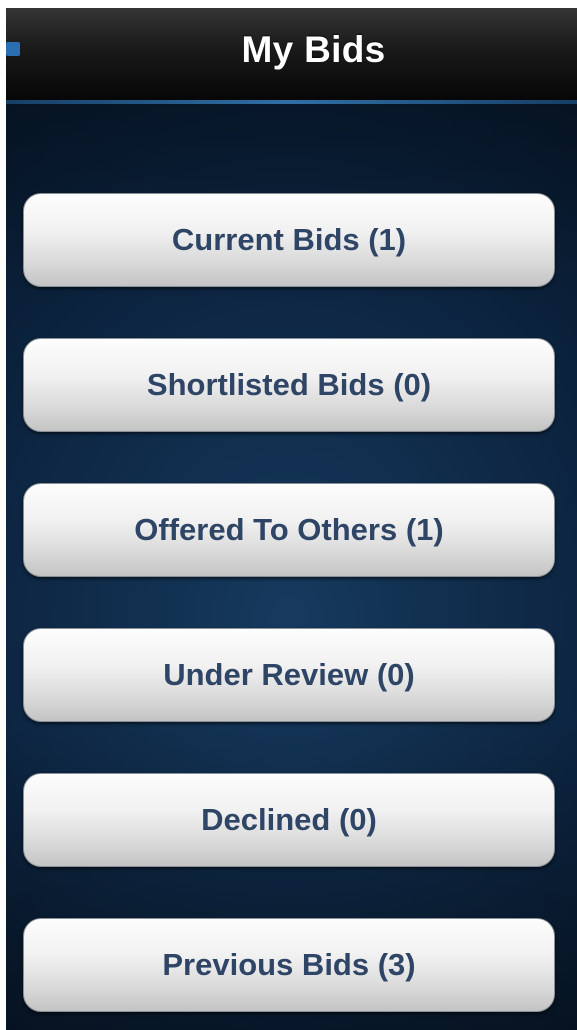 Image resolution: width=577 pixels, height=1030 pixels. What do you see at coordinates (288, 102) in the screenshot?
I see `navbar-divider` at bounding box center [288, 102].